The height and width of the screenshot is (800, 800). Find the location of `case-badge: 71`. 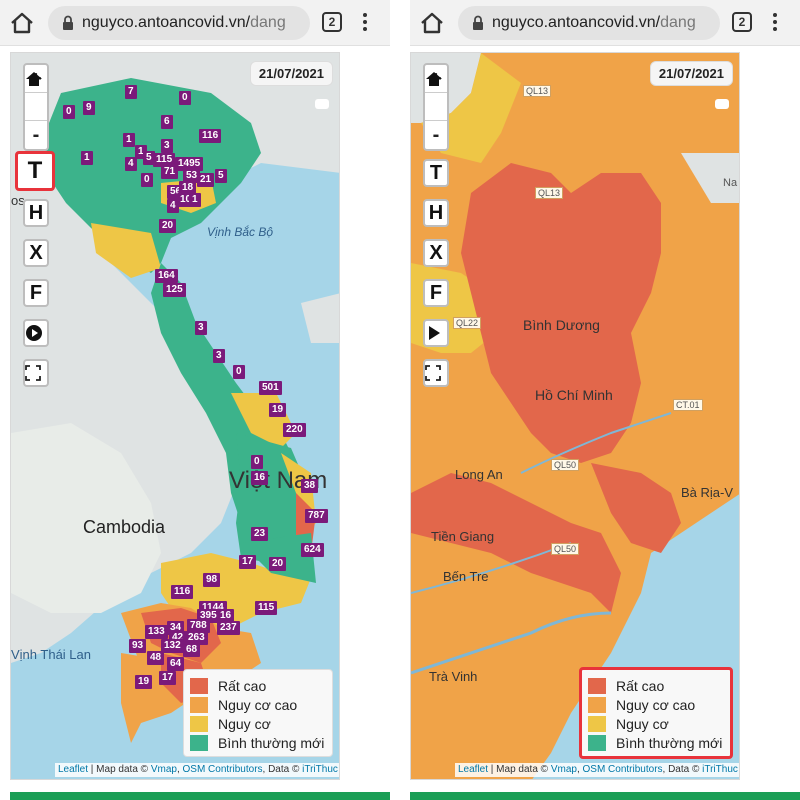

case-badge: 71 is located at coordinates (170, 172).